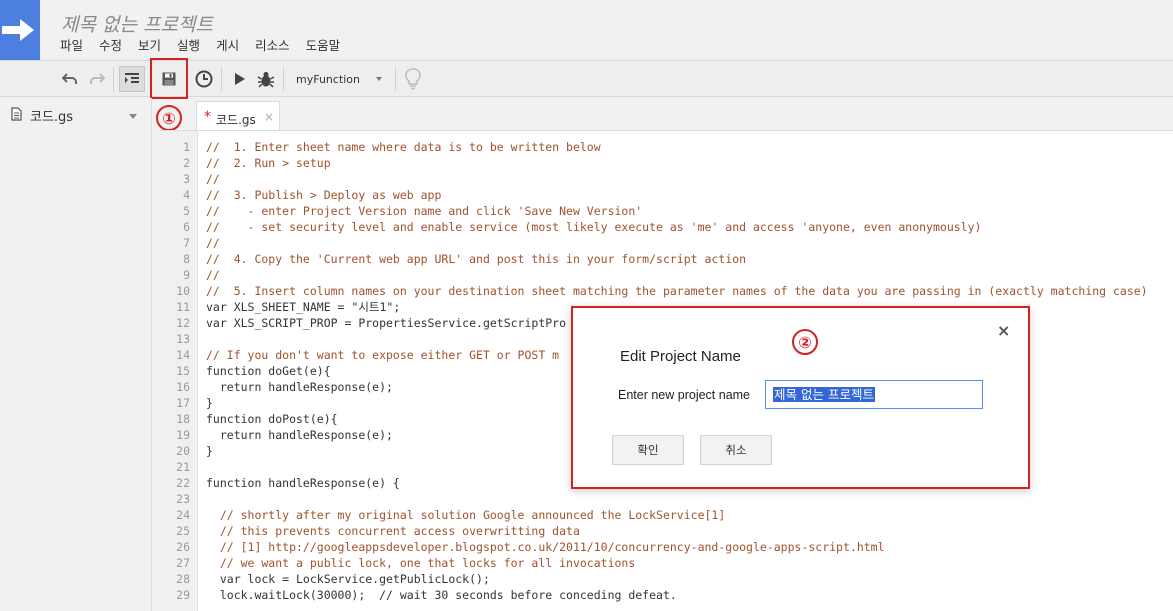 Image resolution: width=1173 pixels, height=611 pixels. What do you see at coordinates (236, 120) in the screenshot?
I see `tab-label: 코드.gs` at bounding box center [236, 120].